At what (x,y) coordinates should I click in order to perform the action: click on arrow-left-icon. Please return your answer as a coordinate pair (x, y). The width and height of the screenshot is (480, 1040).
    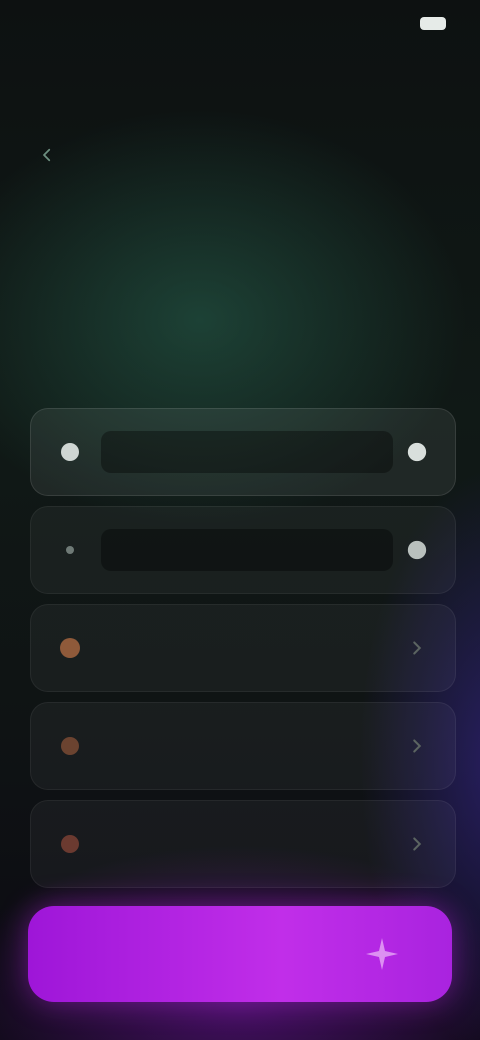
    Looking at the image, I should click on (47, 155).